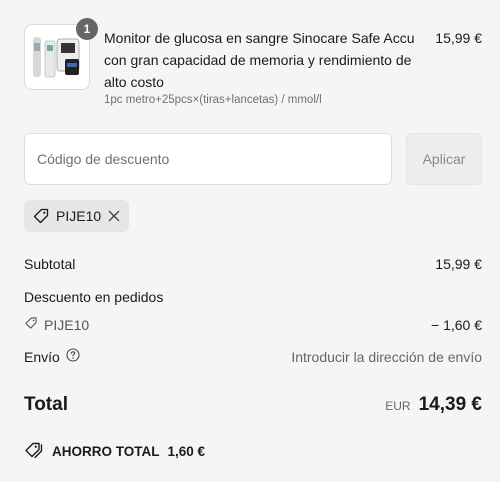 This screenshot has width=500, height=482. I want to click on discount-value: − 1,60 €, so click(456, 324).